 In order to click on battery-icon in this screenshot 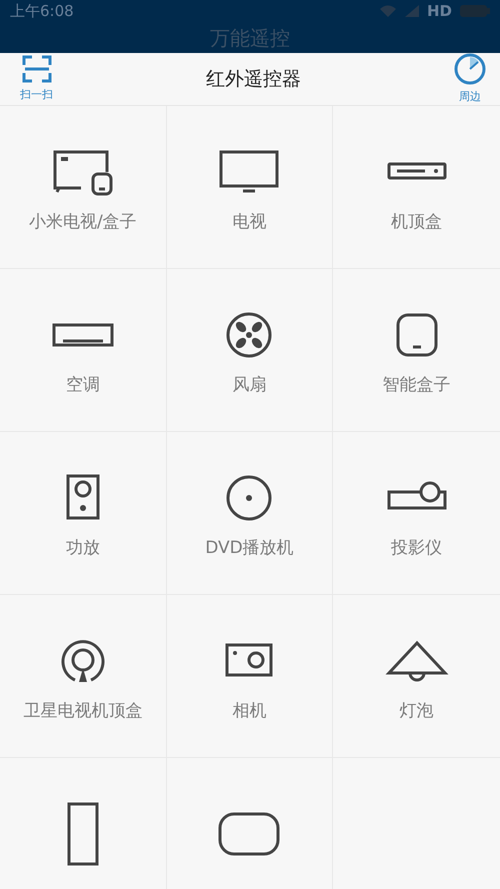, I will do `click(475, 11)`.